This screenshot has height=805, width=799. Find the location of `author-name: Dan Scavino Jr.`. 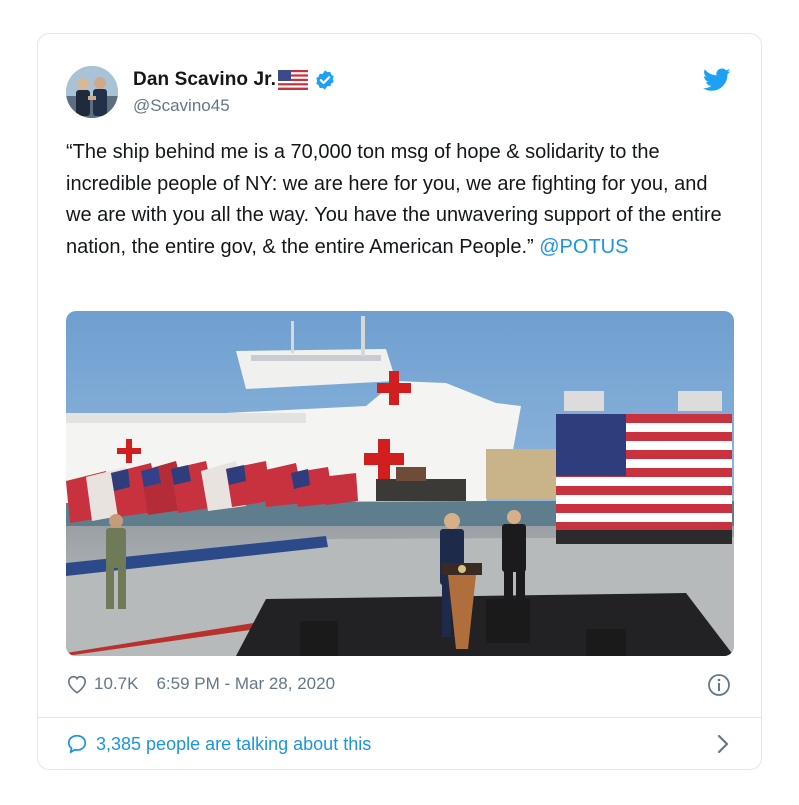

author-name: Dan Scavino Jr. is located at coordinates (204, 80).